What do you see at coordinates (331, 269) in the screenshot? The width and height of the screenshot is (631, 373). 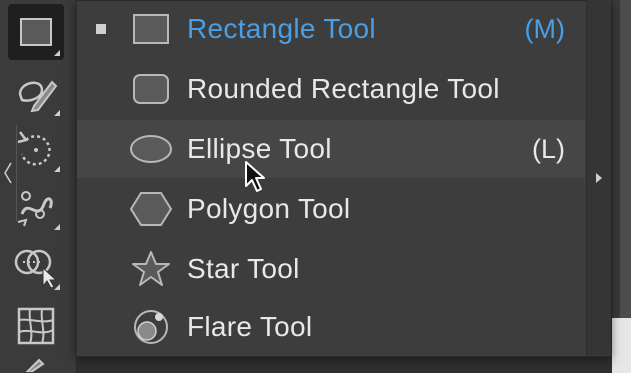 I see `menu-item-star-tool: Star Tool` at bounding box center [331, 269].